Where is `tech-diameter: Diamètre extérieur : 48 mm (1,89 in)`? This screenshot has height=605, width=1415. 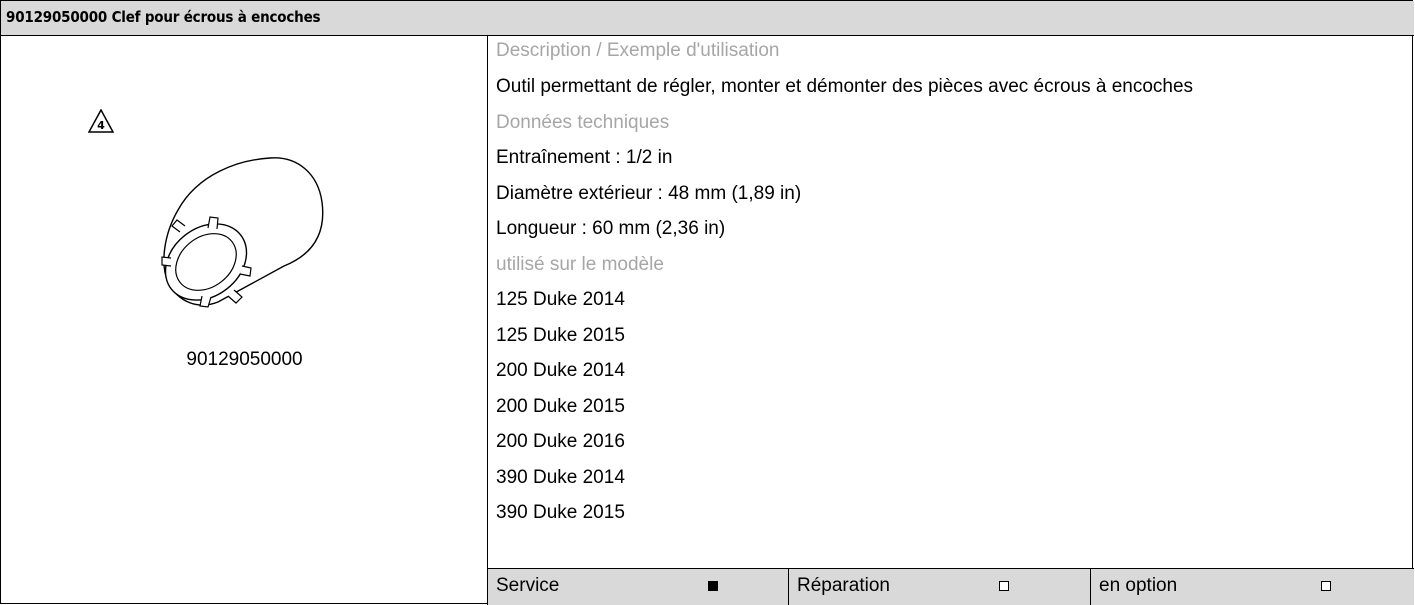 tech-diameter: Diamètre extérieur : 48 mm (1,89 in) is located at coordinates (649, 193).